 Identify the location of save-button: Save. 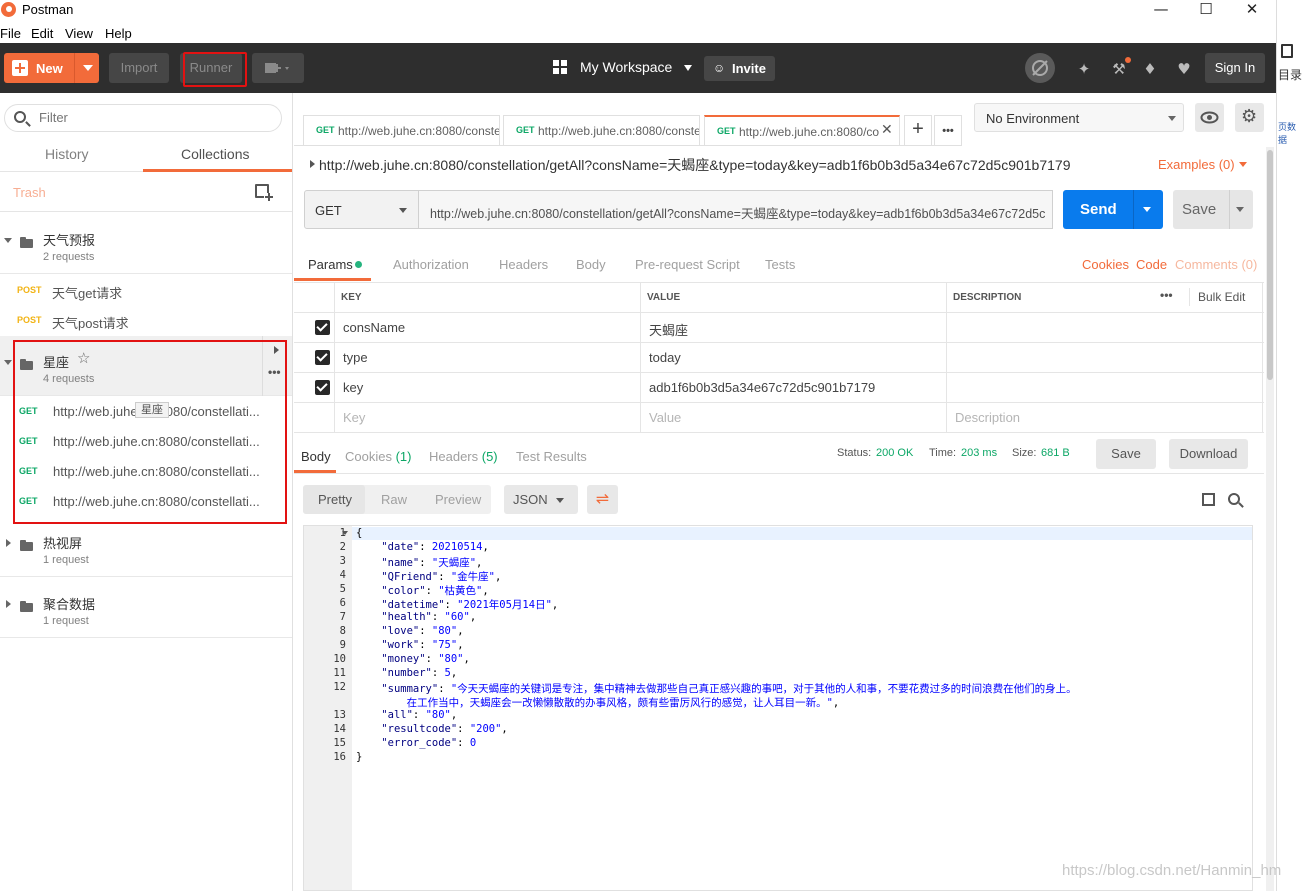
(1213, 209).